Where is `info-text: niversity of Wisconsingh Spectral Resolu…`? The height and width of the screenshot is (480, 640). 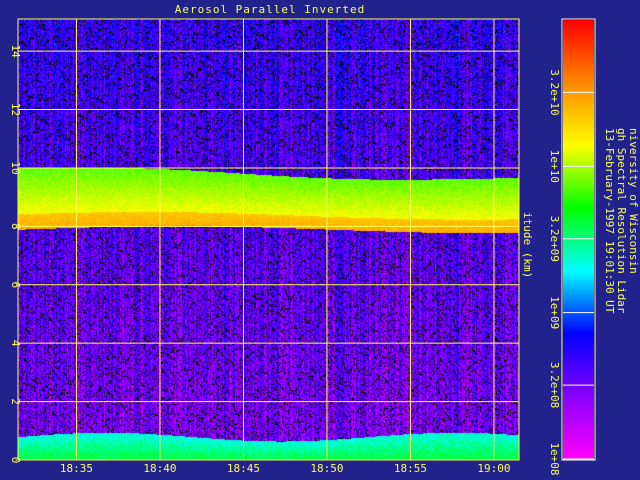 info-text: niversity of Wisconsingh Spectral Resolu… is located at coordinates (621, 221).